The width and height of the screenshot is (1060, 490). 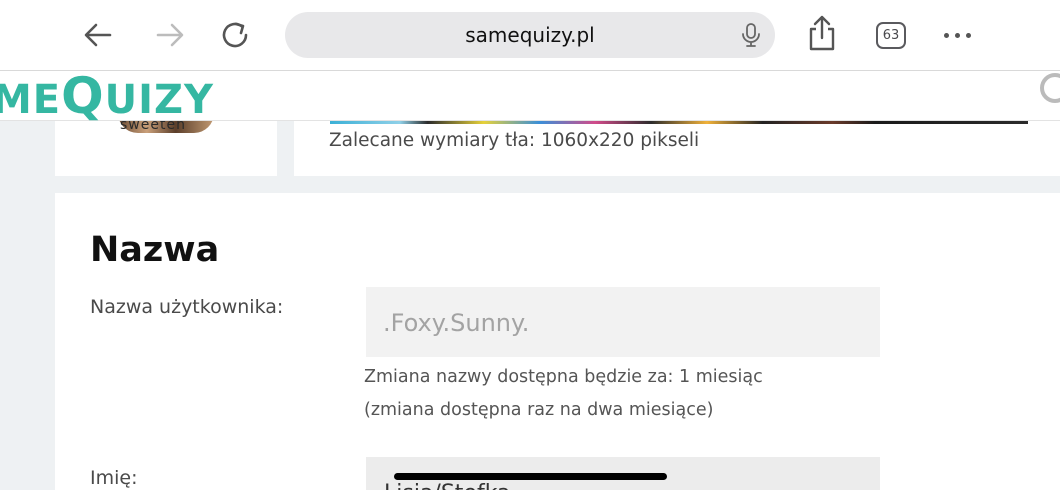 I want to click on tabs-count-button: 63, so click(x=891, y=35).